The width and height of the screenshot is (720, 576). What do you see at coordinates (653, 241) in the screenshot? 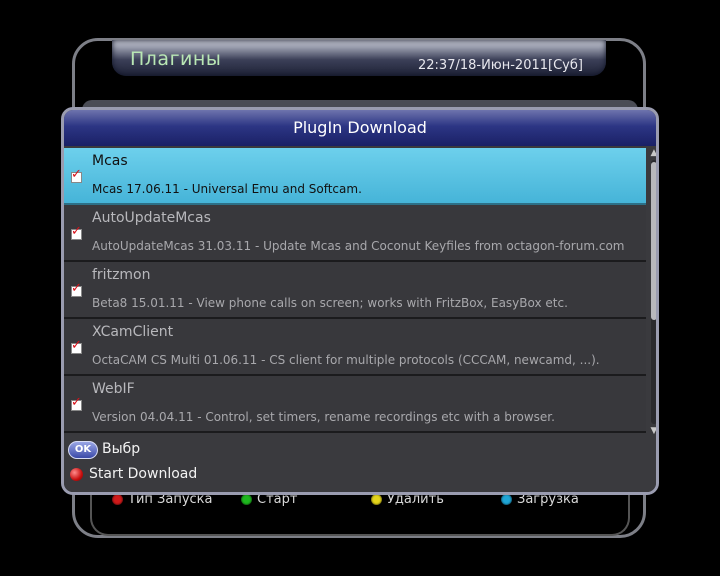
I see `scrollbar-thumb` at bounding box center [653, 241].